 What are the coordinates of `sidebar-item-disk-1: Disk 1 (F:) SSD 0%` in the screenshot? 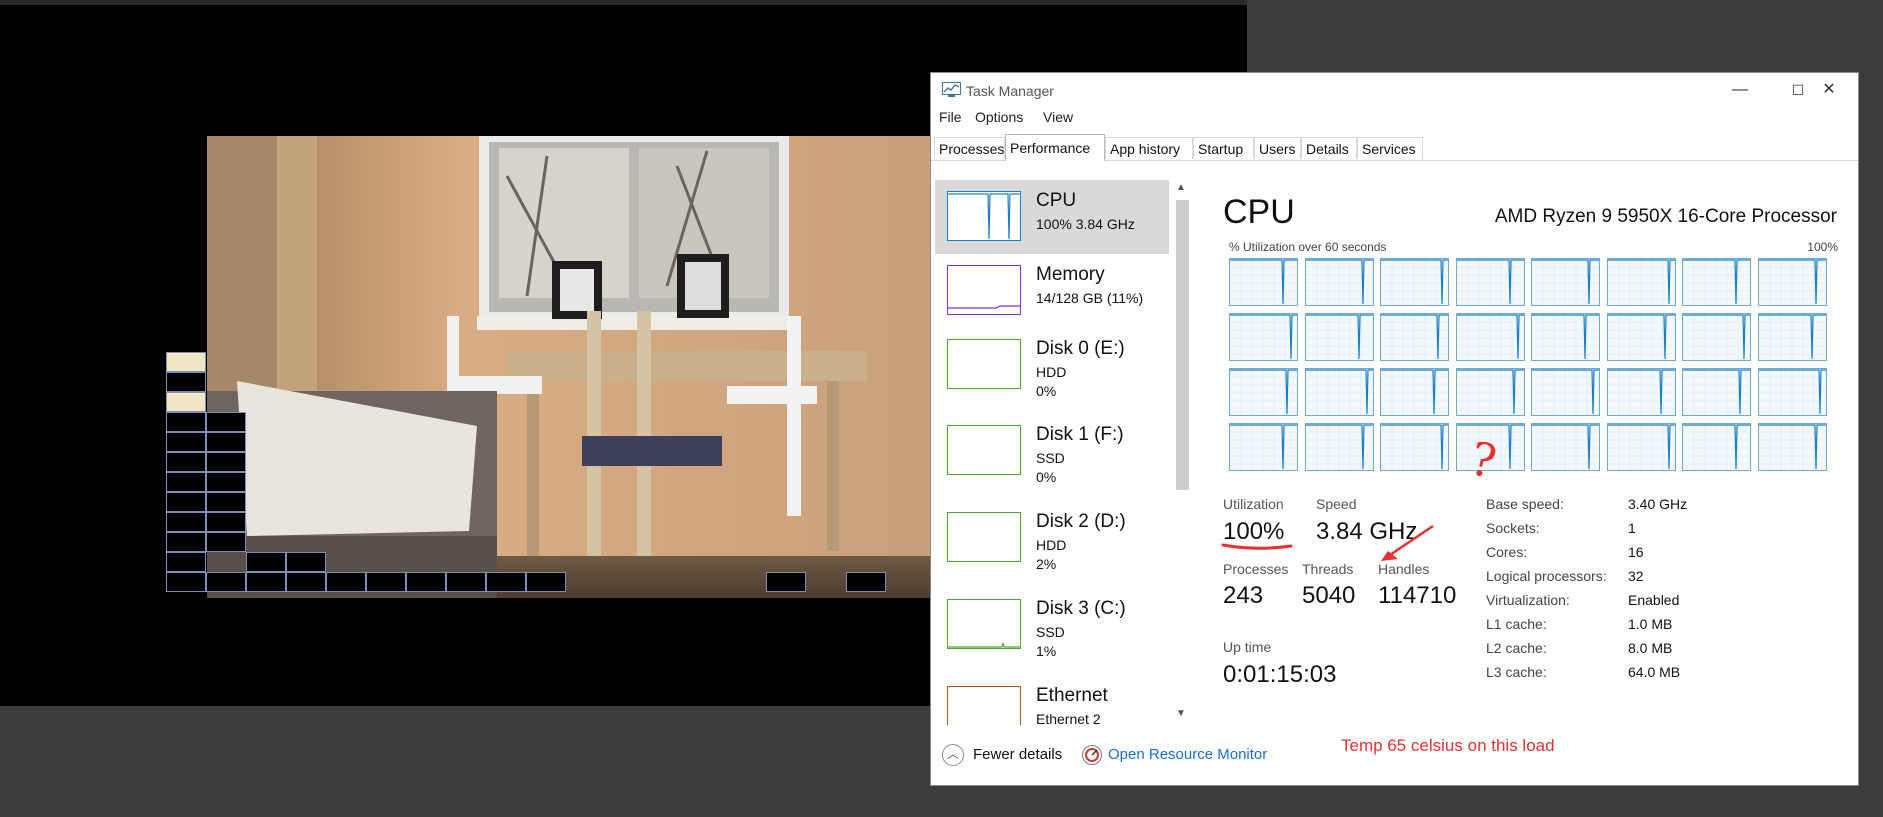 It's located at (1052, 451).